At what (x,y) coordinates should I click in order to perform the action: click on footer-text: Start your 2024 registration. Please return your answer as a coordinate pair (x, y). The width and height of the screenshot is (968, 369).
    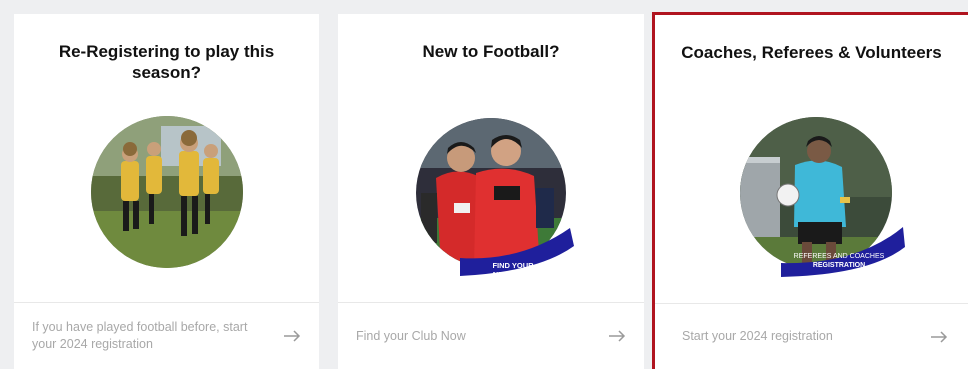
    Looking at the image, I should click on (757, 336).